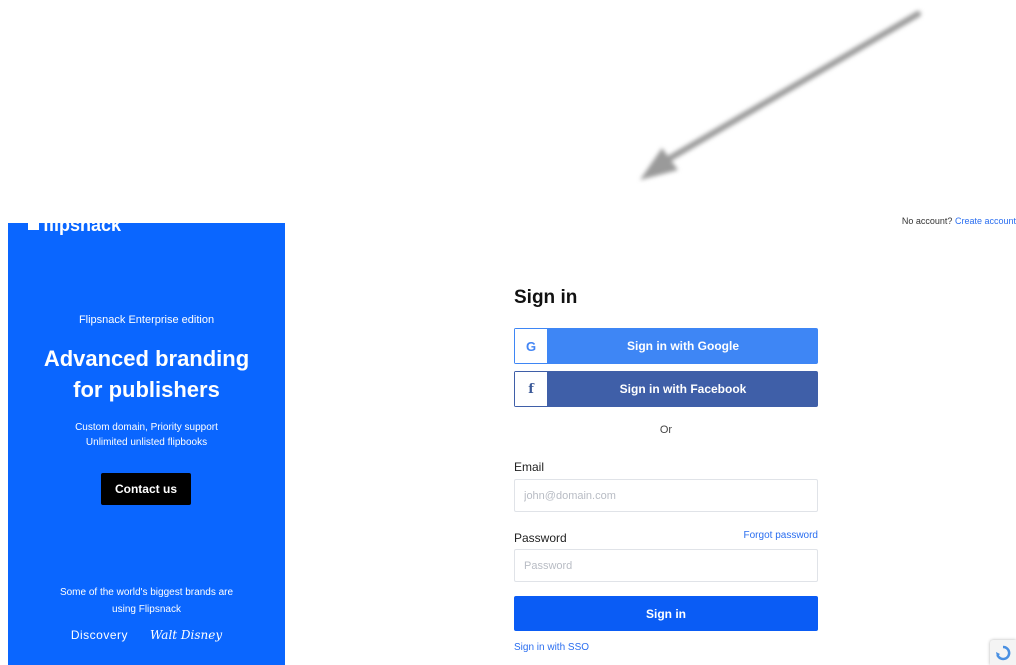 The height and width of the screenshot is (665, 1016). I want to click on email-label: Email, so click(529, 467).